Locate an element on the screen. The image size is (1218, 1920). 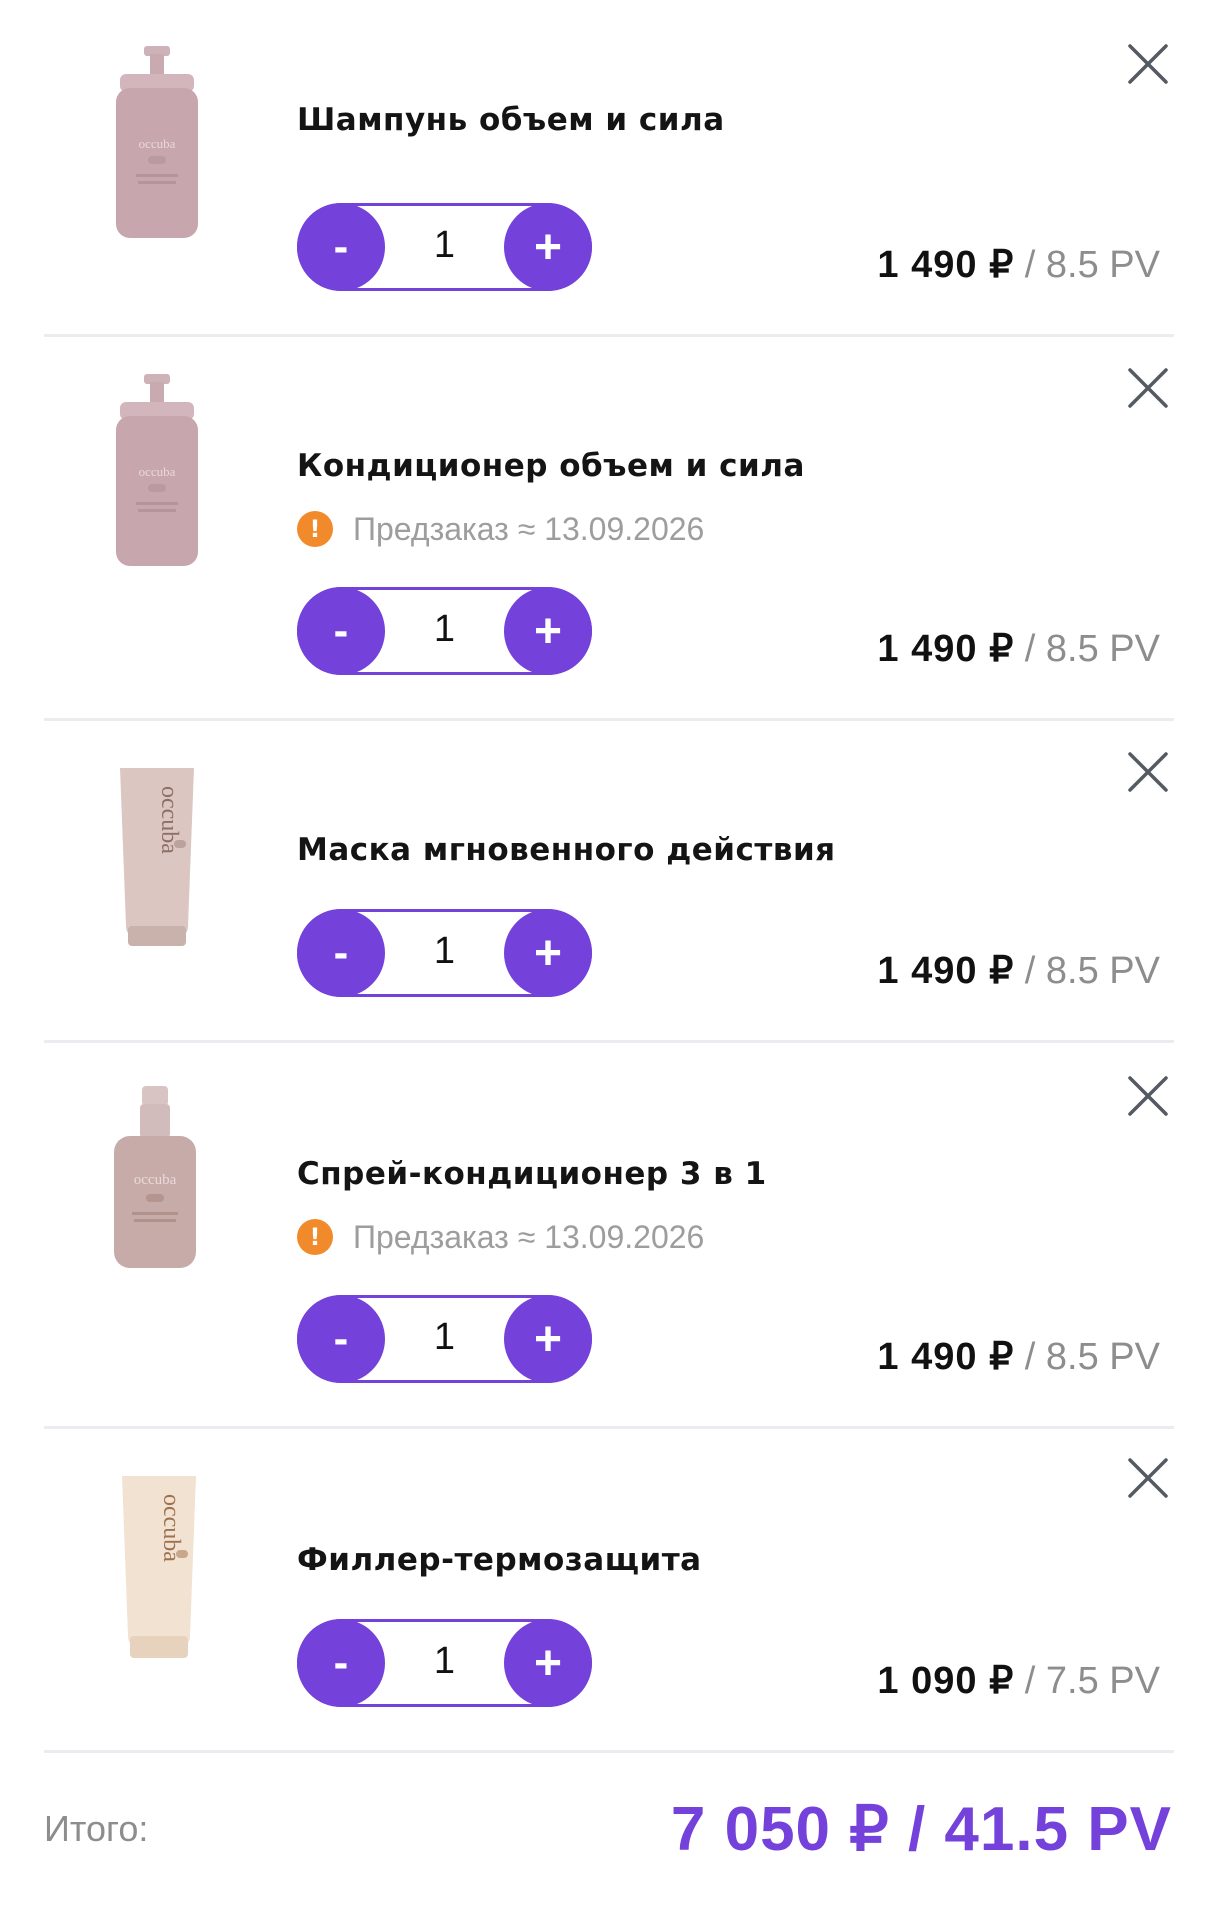
total-value: 7 050 ₽ / 41.5 PV is located at coordinates (921, 1829).